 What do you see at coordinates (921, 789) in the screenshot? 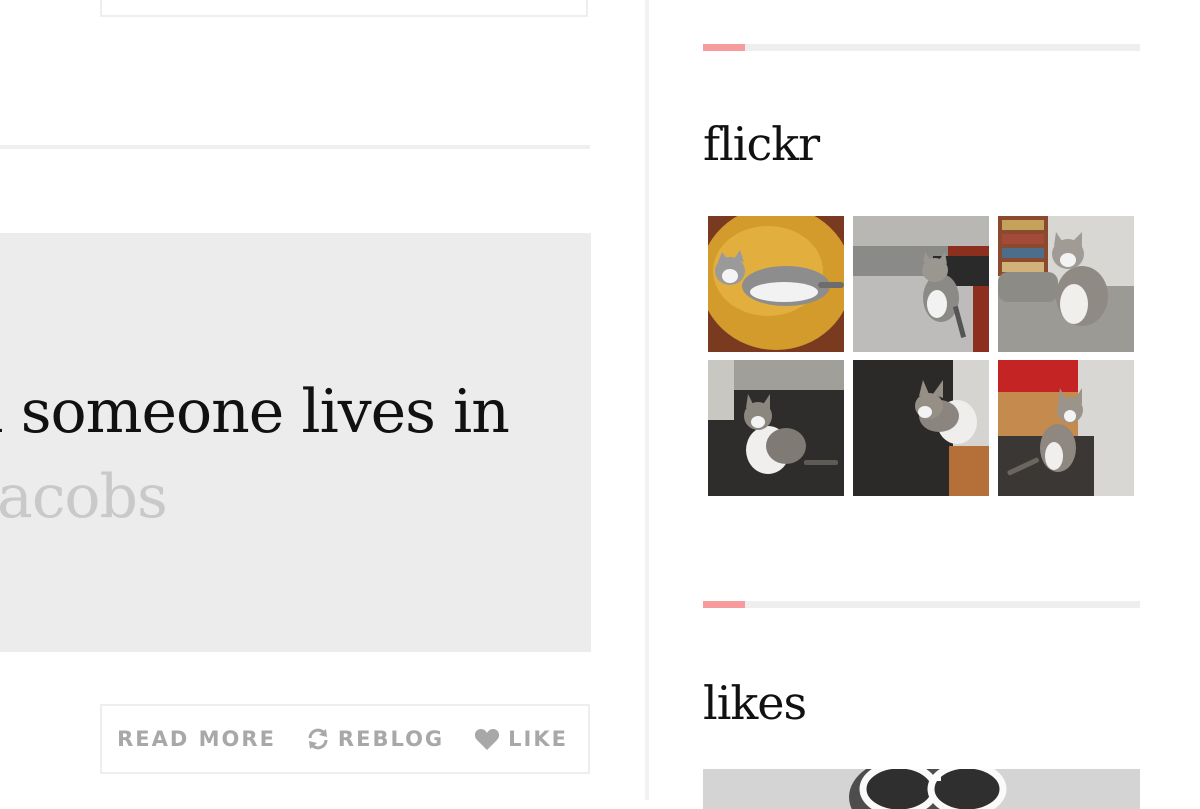
I see `liked-post-image` at bounding box center [921, 789].